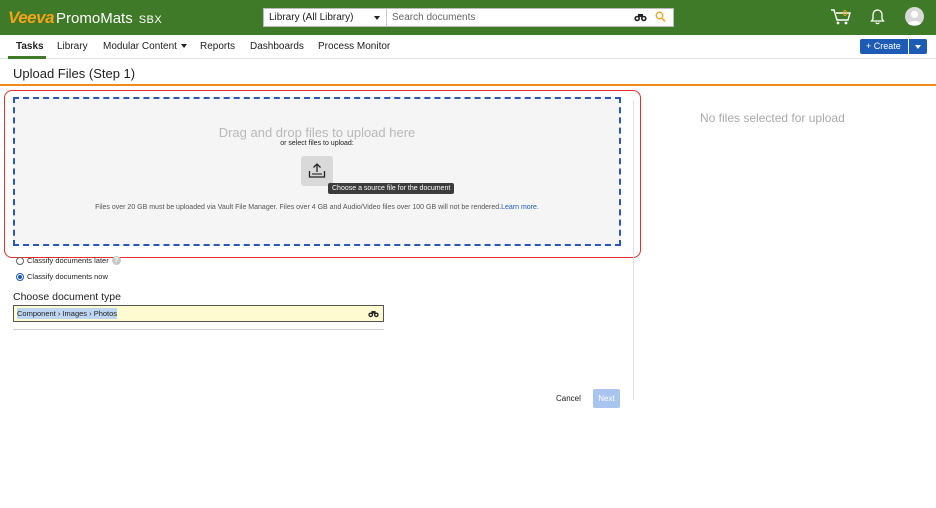  I want to click on dropzone-main-text: Drag and drop files to upload here, so click(317, 132).